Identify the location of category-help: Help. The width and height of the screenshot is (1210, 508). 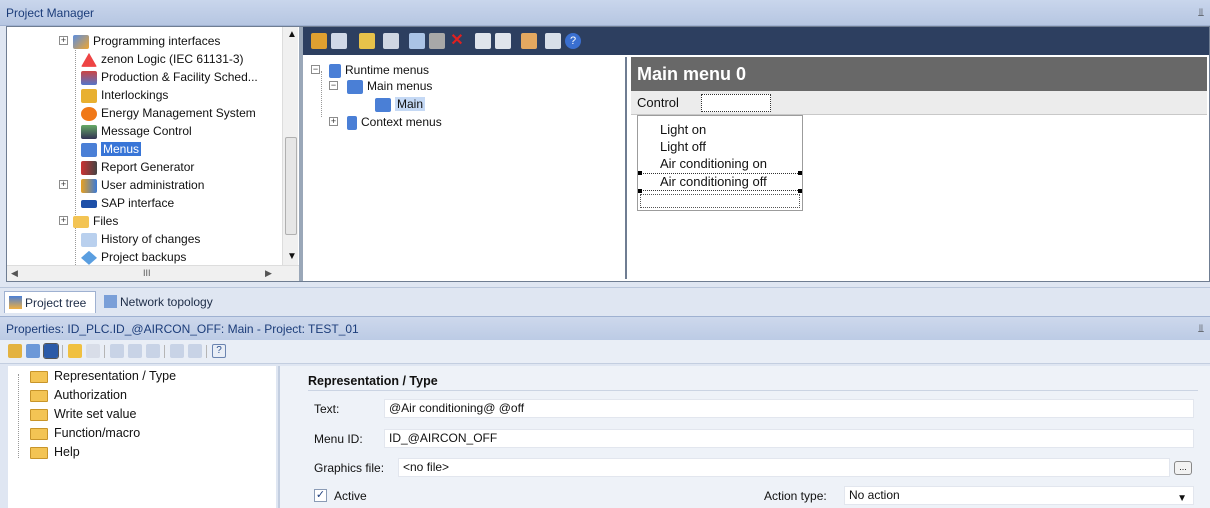
(55, 452).